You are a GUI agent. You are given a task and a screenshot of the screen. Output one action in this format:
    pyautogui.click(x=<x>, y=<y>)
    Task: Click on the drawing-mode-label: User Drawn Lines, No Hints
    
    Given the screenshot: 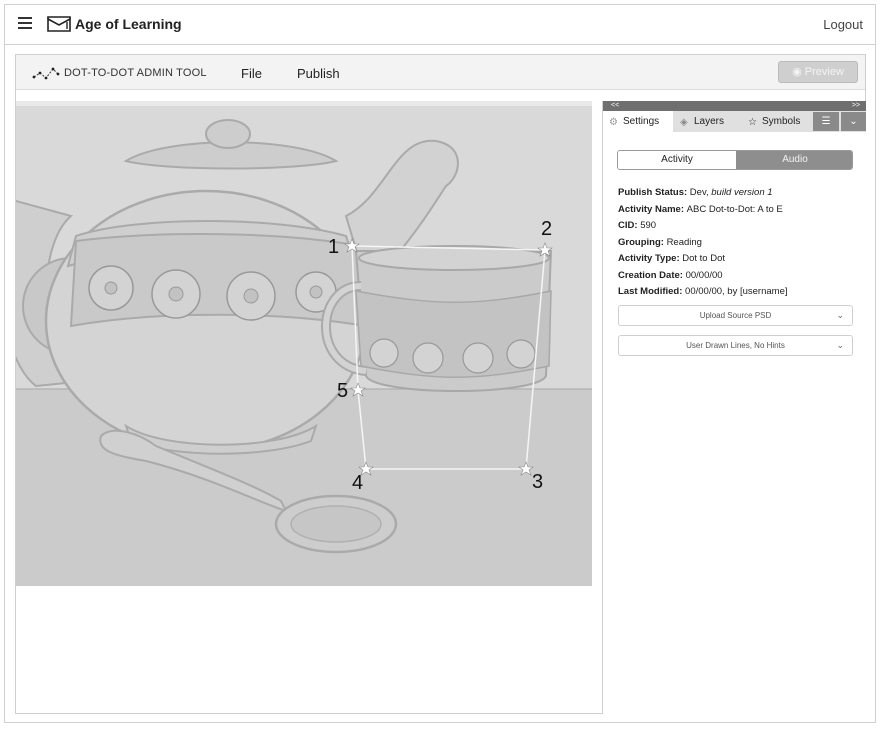 What is the action you would take?
    pyautogui.click(x=735, y=345)
    